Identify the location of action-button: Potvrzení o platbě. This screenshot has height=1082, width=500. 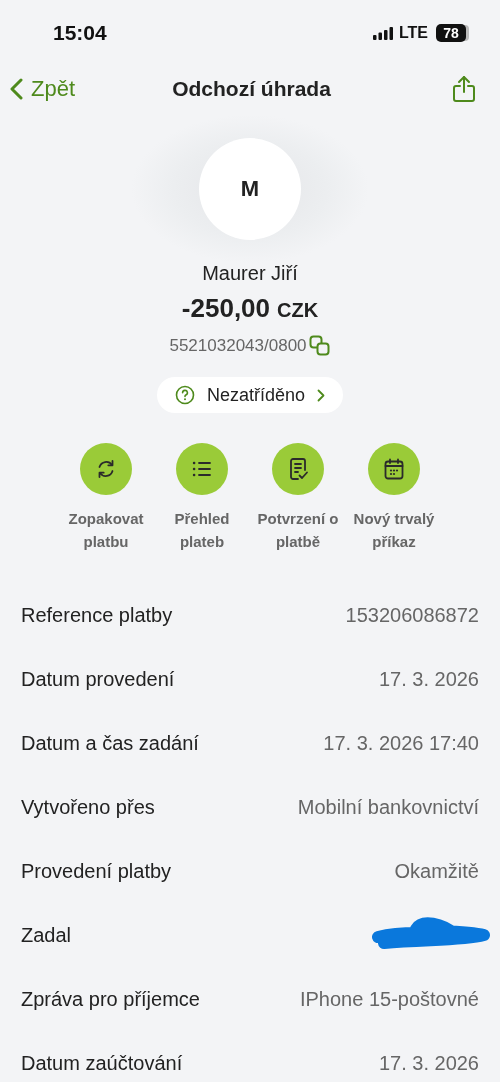
(298, 498).